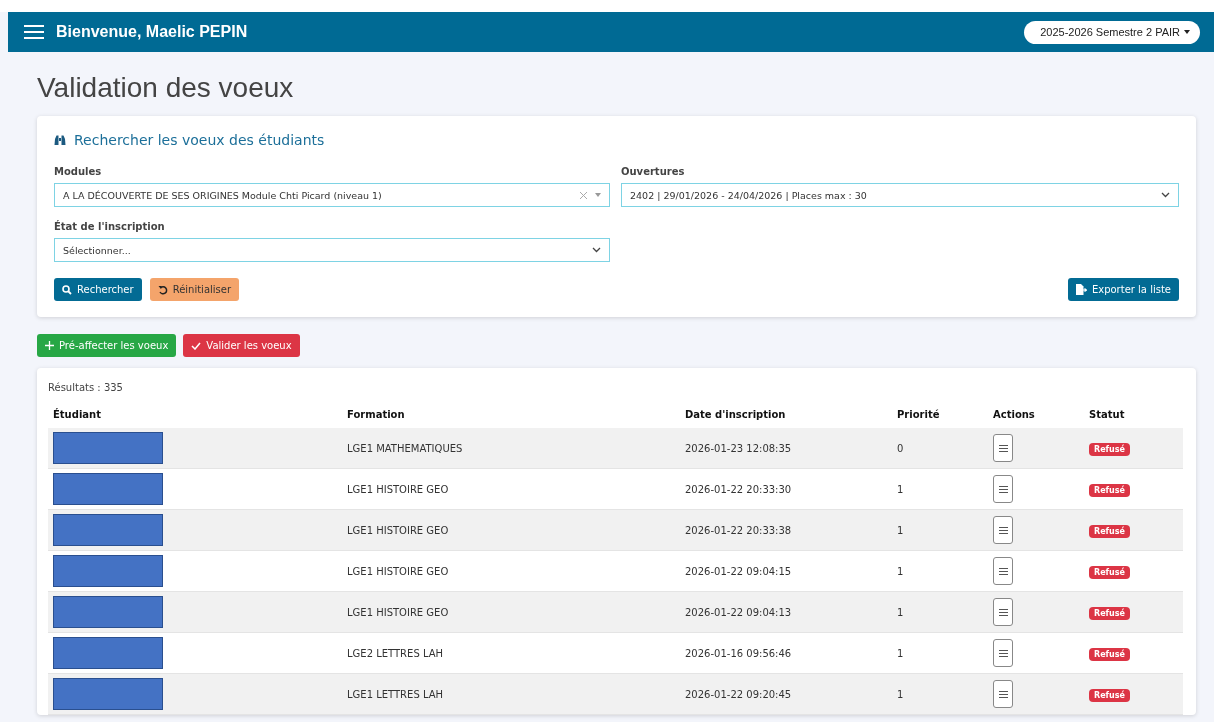 The image size is (1214, 722). Describe the element at coordinates (1081, 289) in the screenshot. I see `file-export-icon` at that location.